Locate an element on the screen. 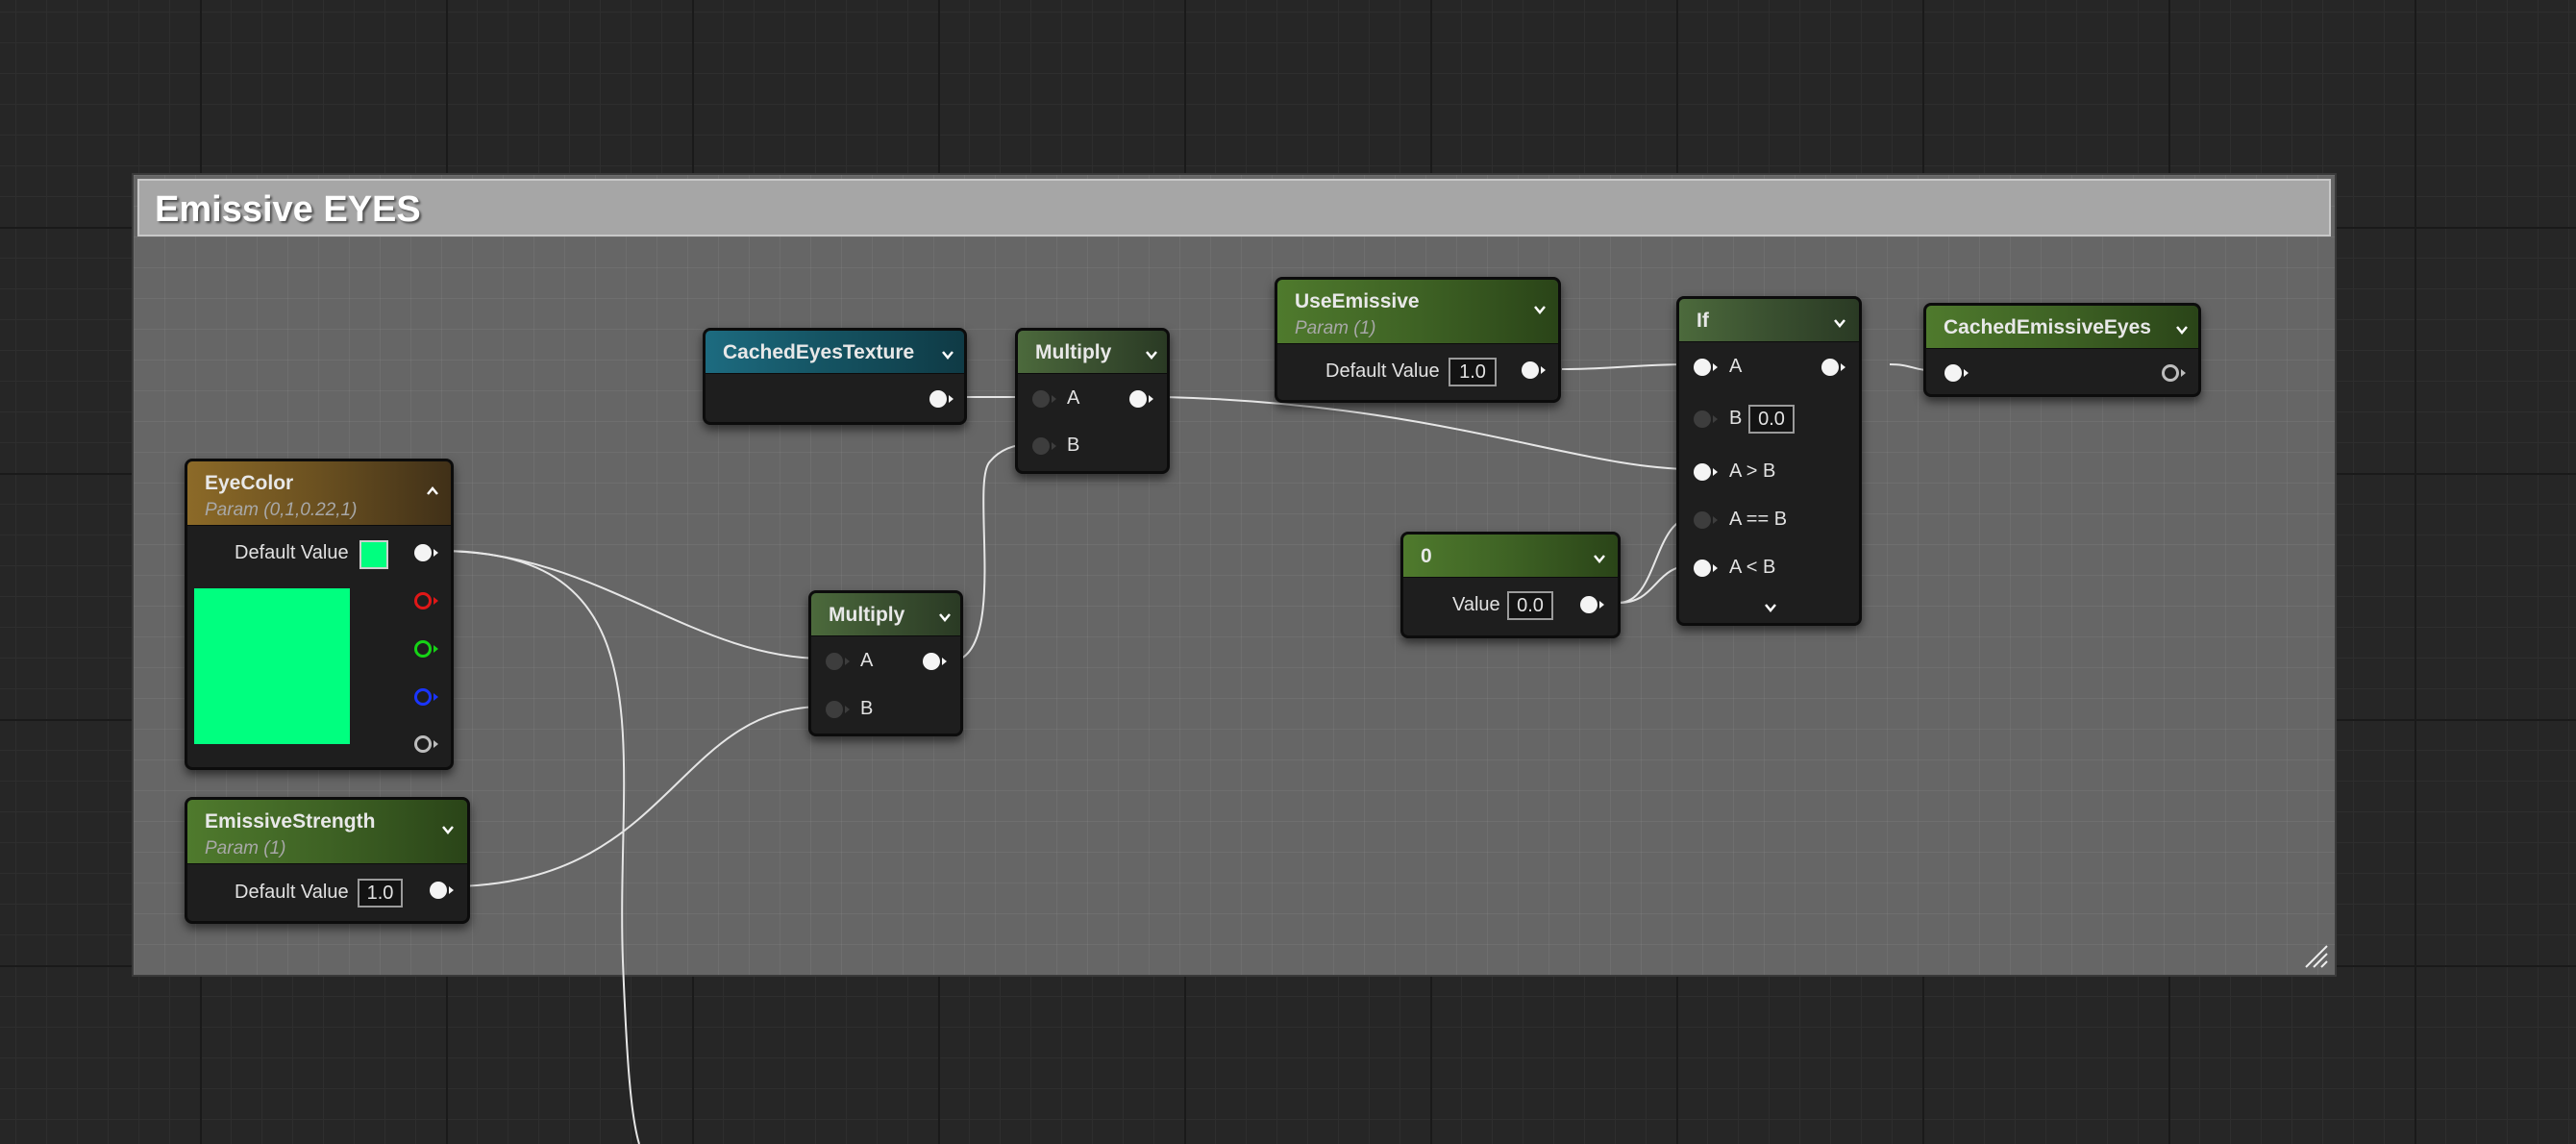  wire-multiply-bottom-to-multiply-top-b is located at coordinates (996, 551).